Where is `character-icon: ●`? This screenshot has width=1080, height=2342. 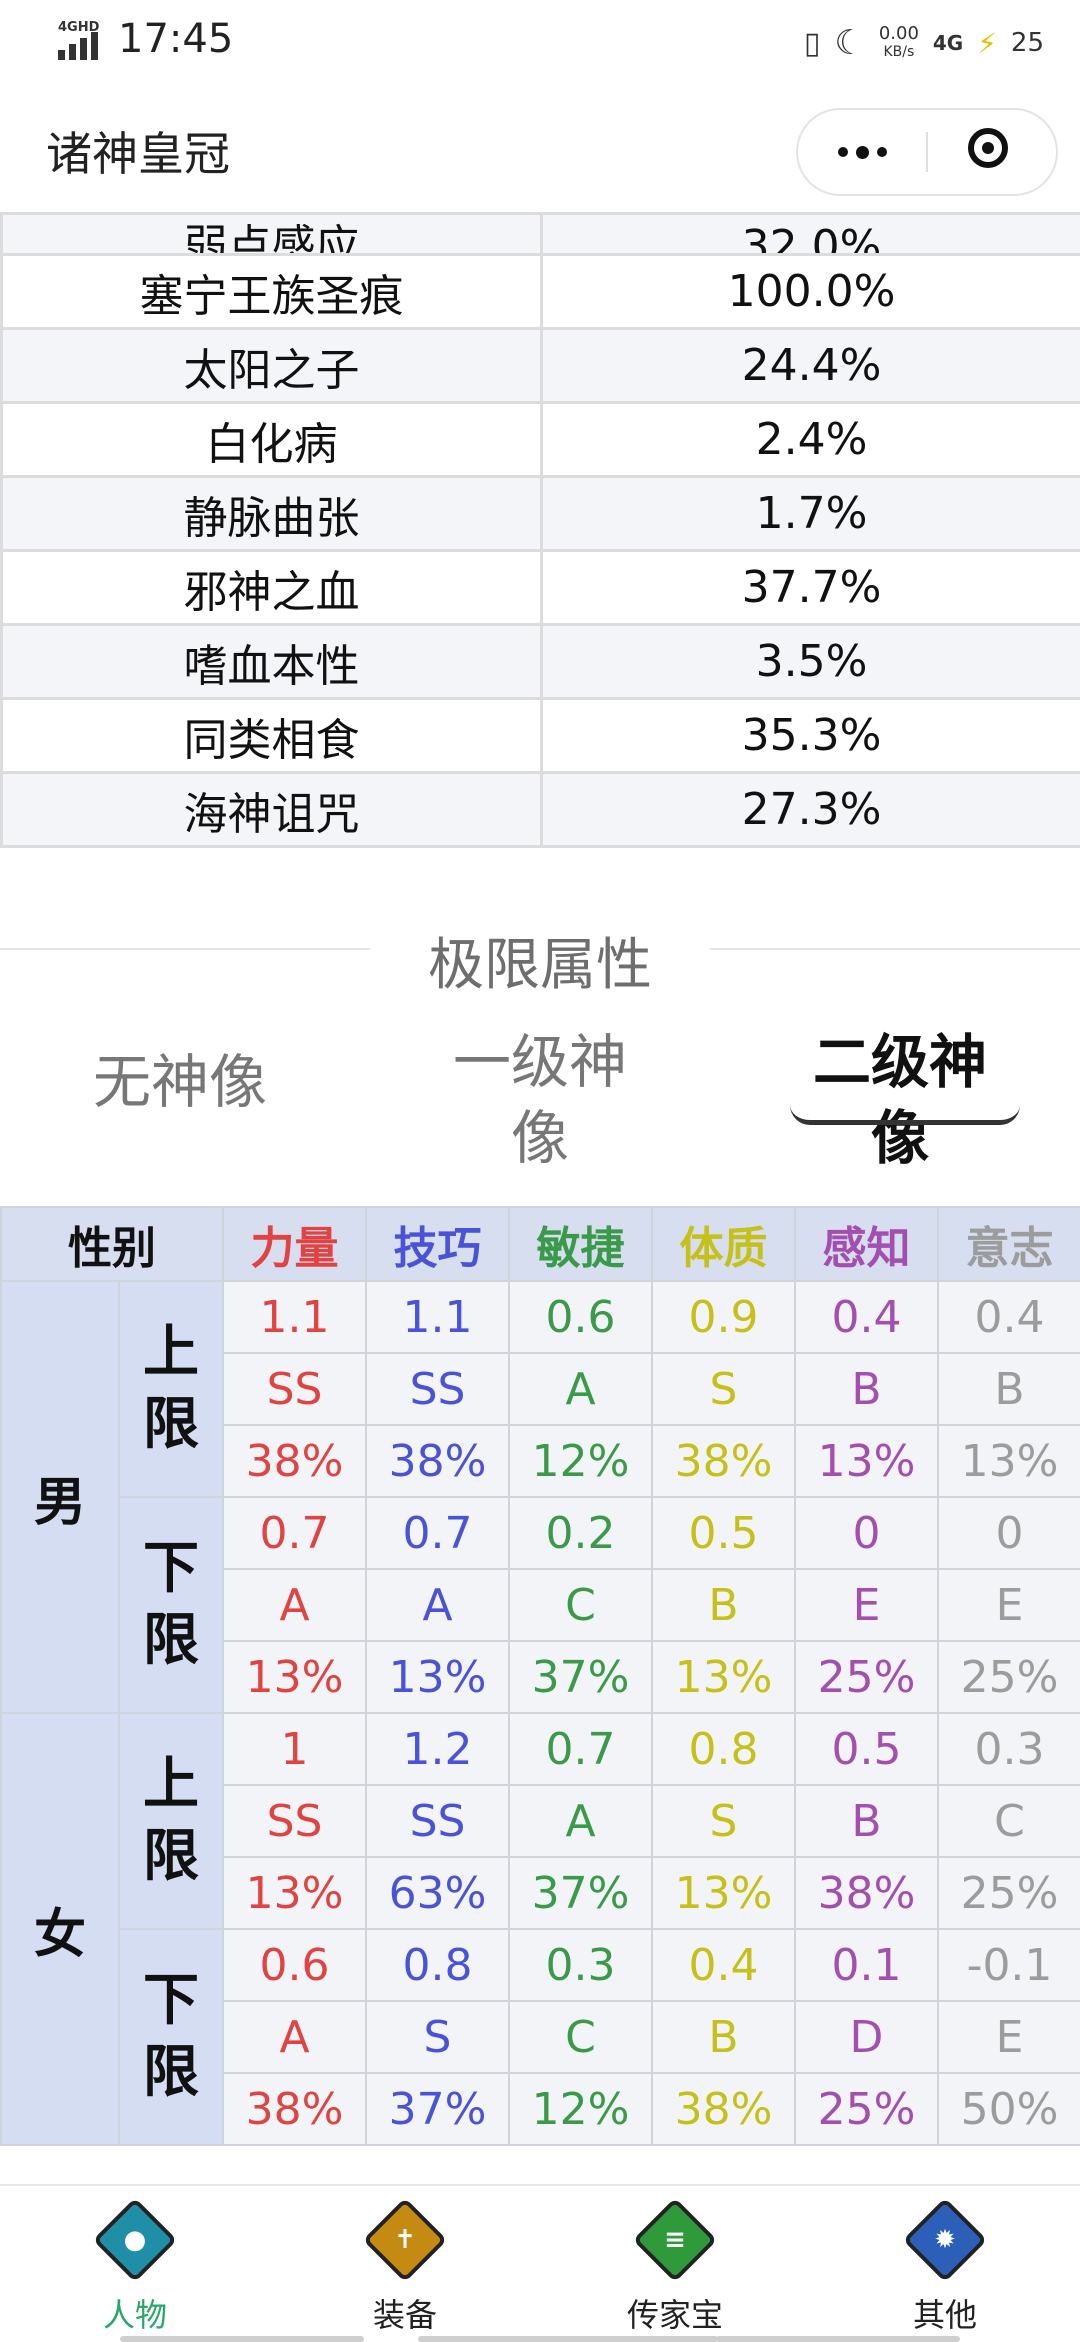
character-icon: ● is located at coordinates (135, 2240).